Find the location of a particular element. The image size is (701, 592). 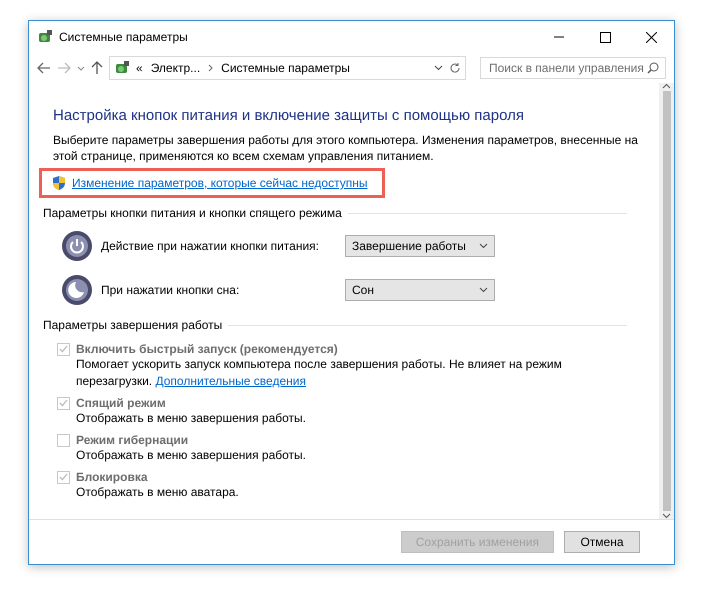

power-icon is located at coordinates (77, 246).